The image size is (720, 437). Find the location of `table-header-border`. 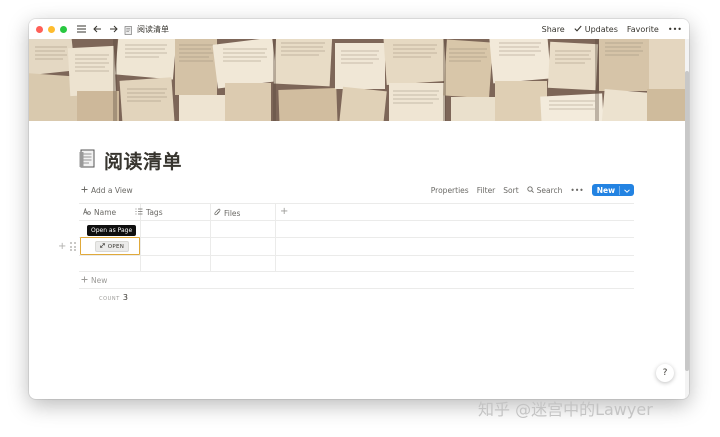

table-header-border is located at coordinates (356, 220).